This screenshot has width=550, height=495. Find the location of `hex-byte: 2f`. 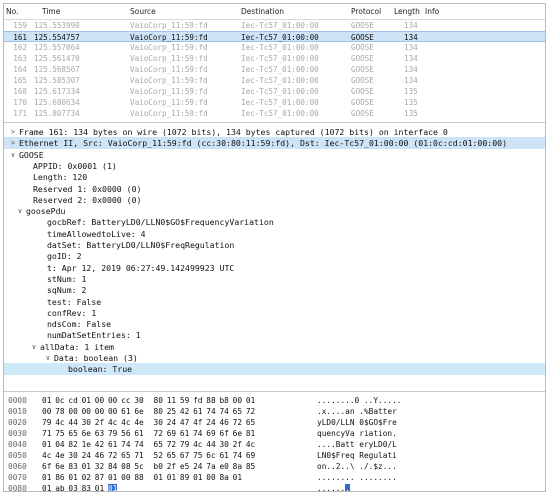

hex-byte: 2f is located at coordinates (173, 466).